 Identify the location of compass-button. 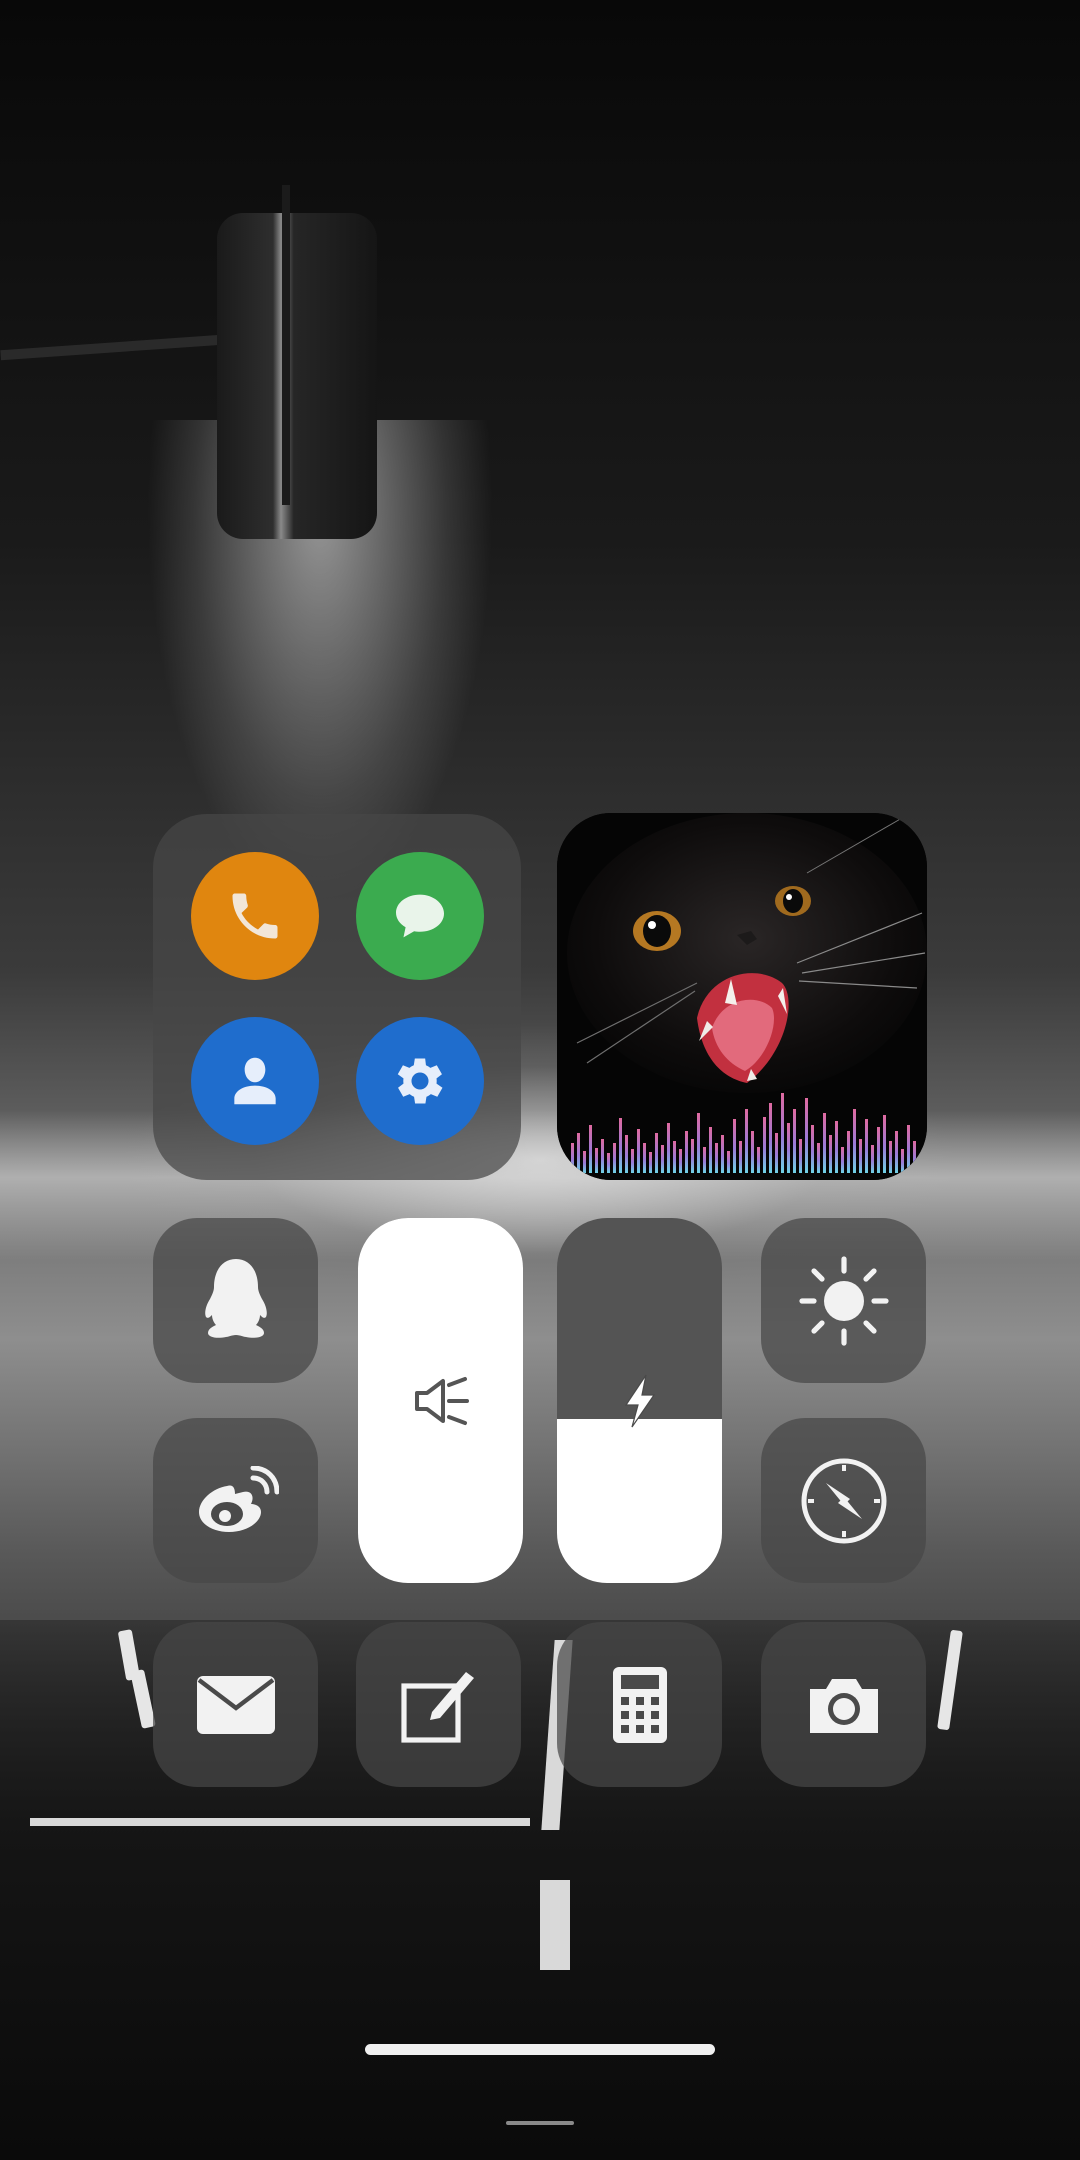
(843, 1500).